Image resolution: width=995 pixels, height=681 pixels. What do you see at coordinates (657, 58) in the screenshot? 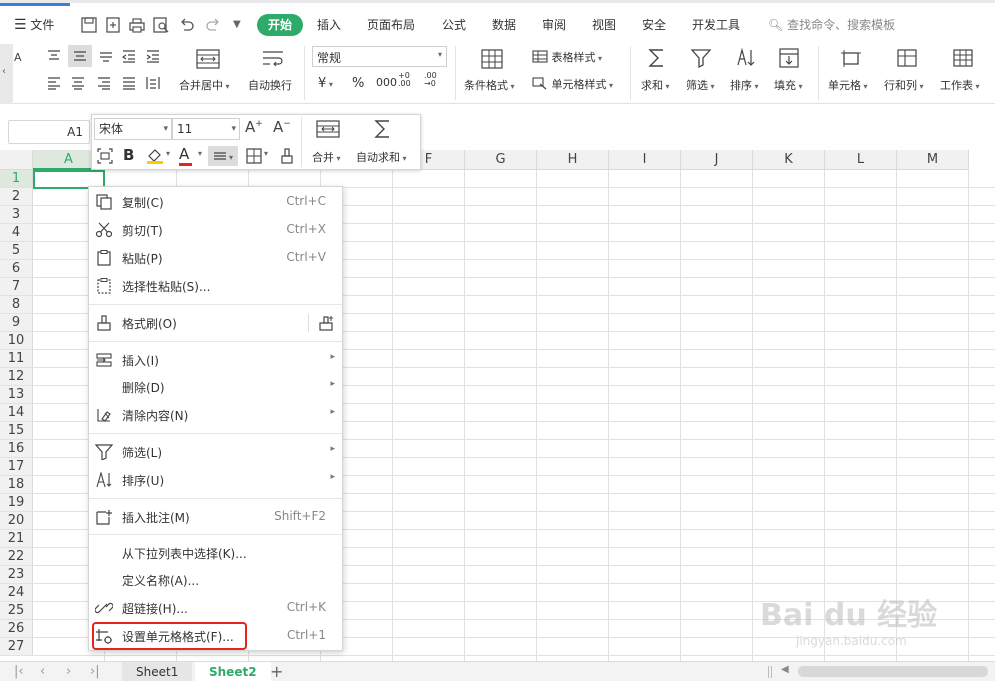
I see `sum-icon` at bounding box center [657, 58].